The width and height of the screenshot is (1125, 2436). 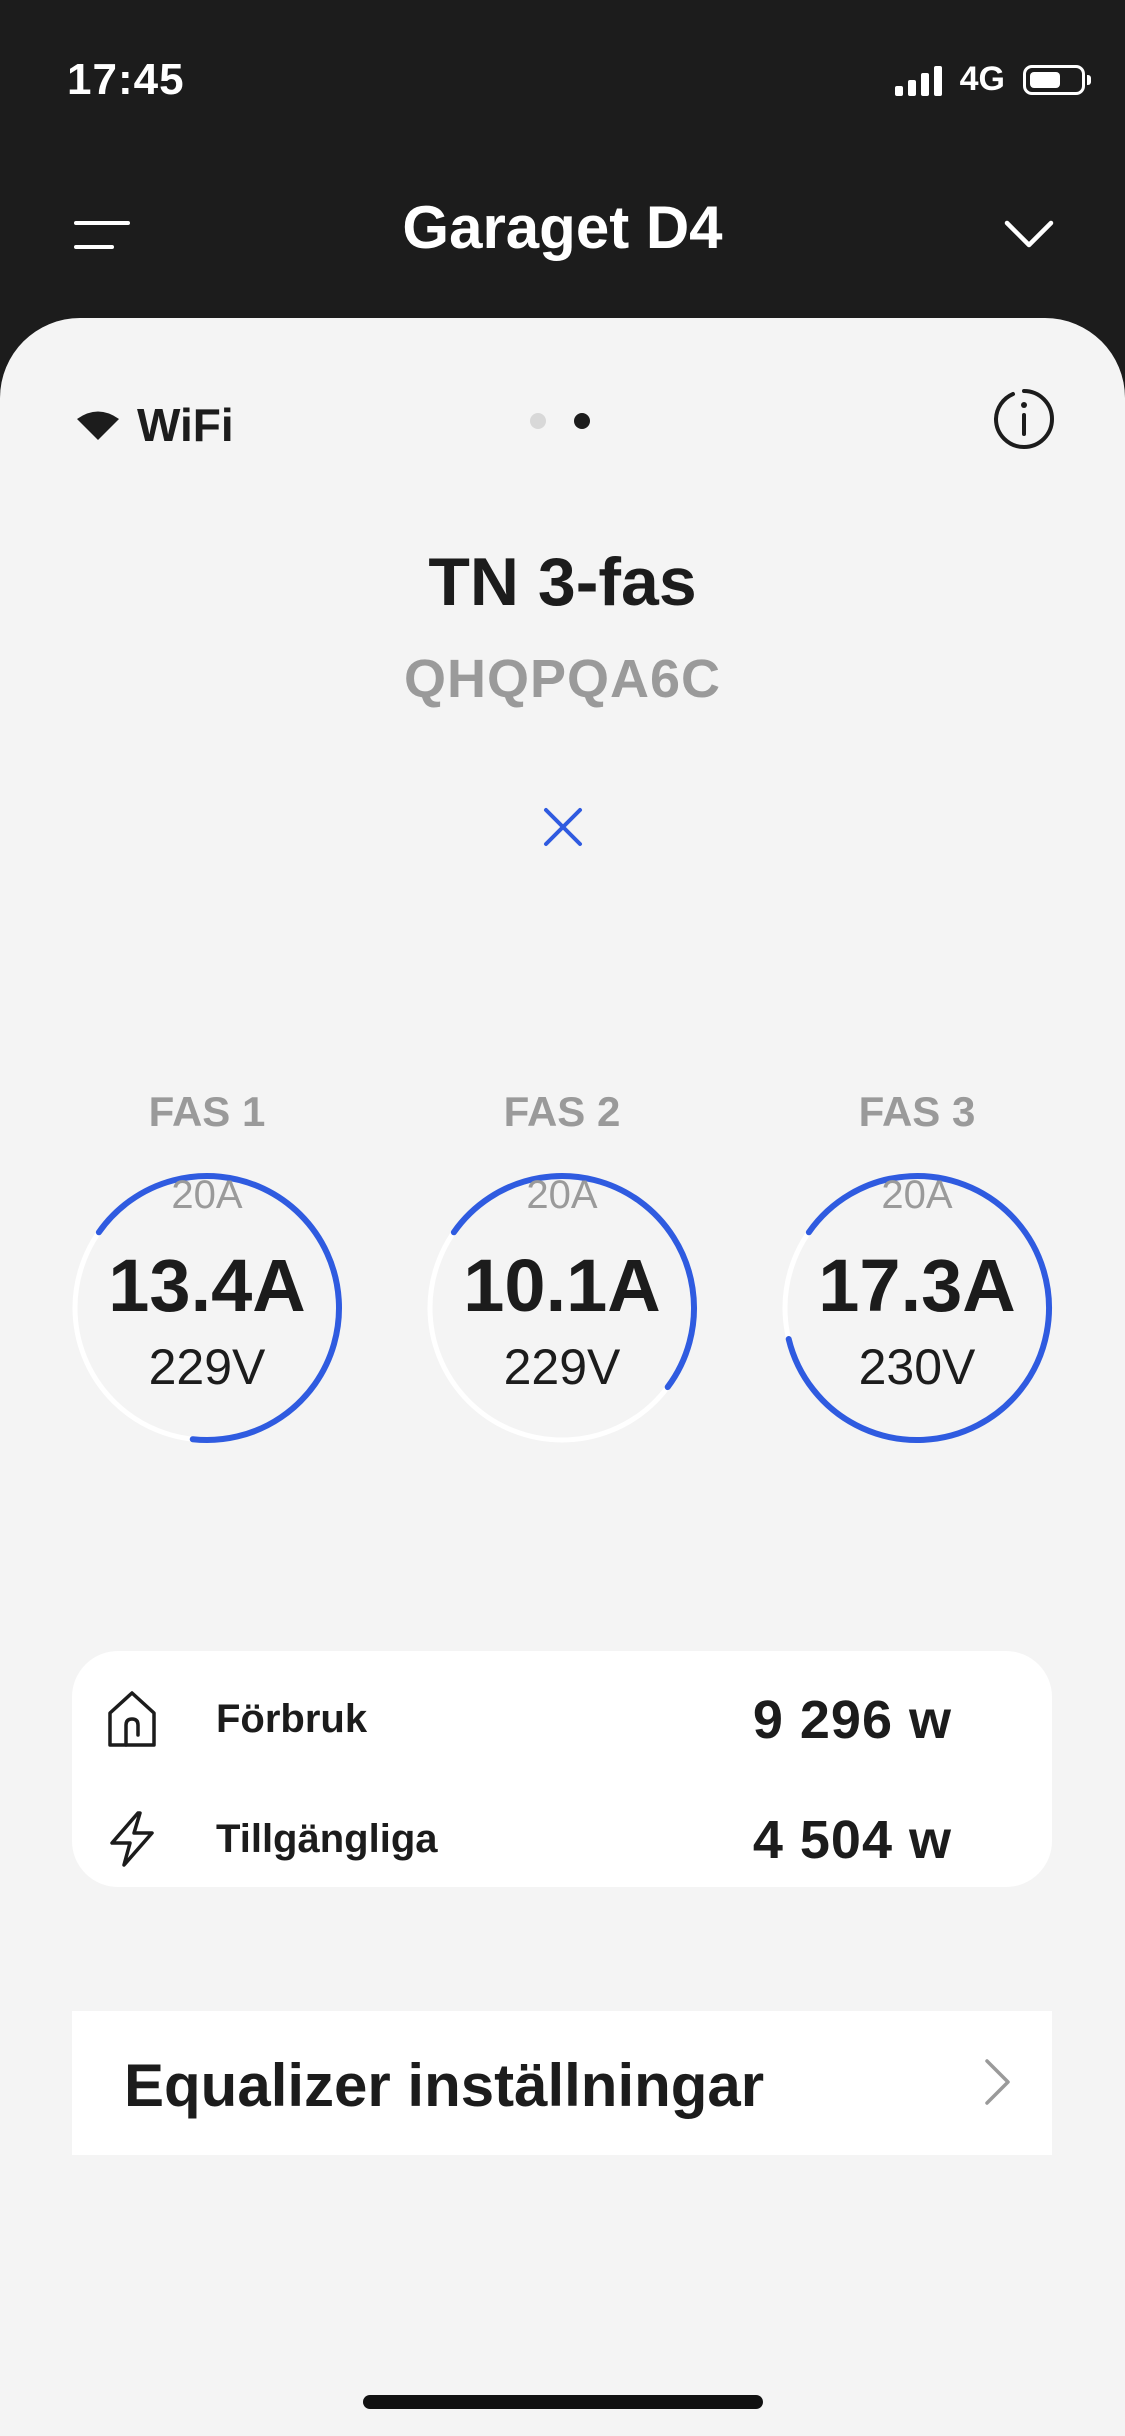 I want to click on phase-gauge-1: FAS 1 20A 13.4A 229V, so click(x=207, y=1298).